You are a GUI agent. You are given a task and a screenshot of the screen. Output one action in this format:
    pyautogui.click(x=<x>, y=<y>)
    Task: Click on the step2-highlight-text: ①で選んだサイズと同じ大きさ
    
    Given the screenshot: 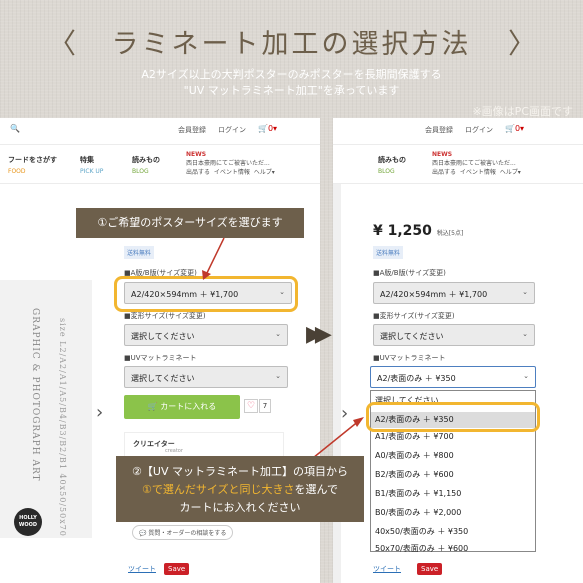 What is the action you would take?
    pyautogui.click(x=218, y=489)
    